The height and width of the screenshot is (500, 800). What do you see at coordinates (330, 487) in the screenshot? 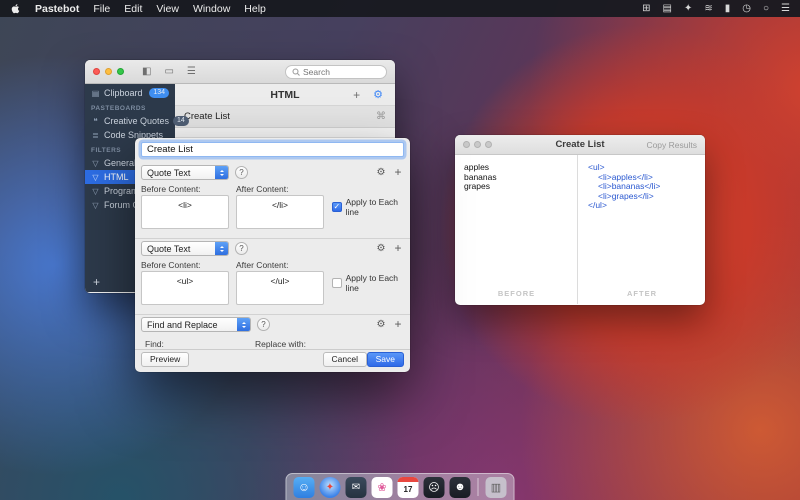
I see `safari-icon: ✦` at bounding box center [330, 487].